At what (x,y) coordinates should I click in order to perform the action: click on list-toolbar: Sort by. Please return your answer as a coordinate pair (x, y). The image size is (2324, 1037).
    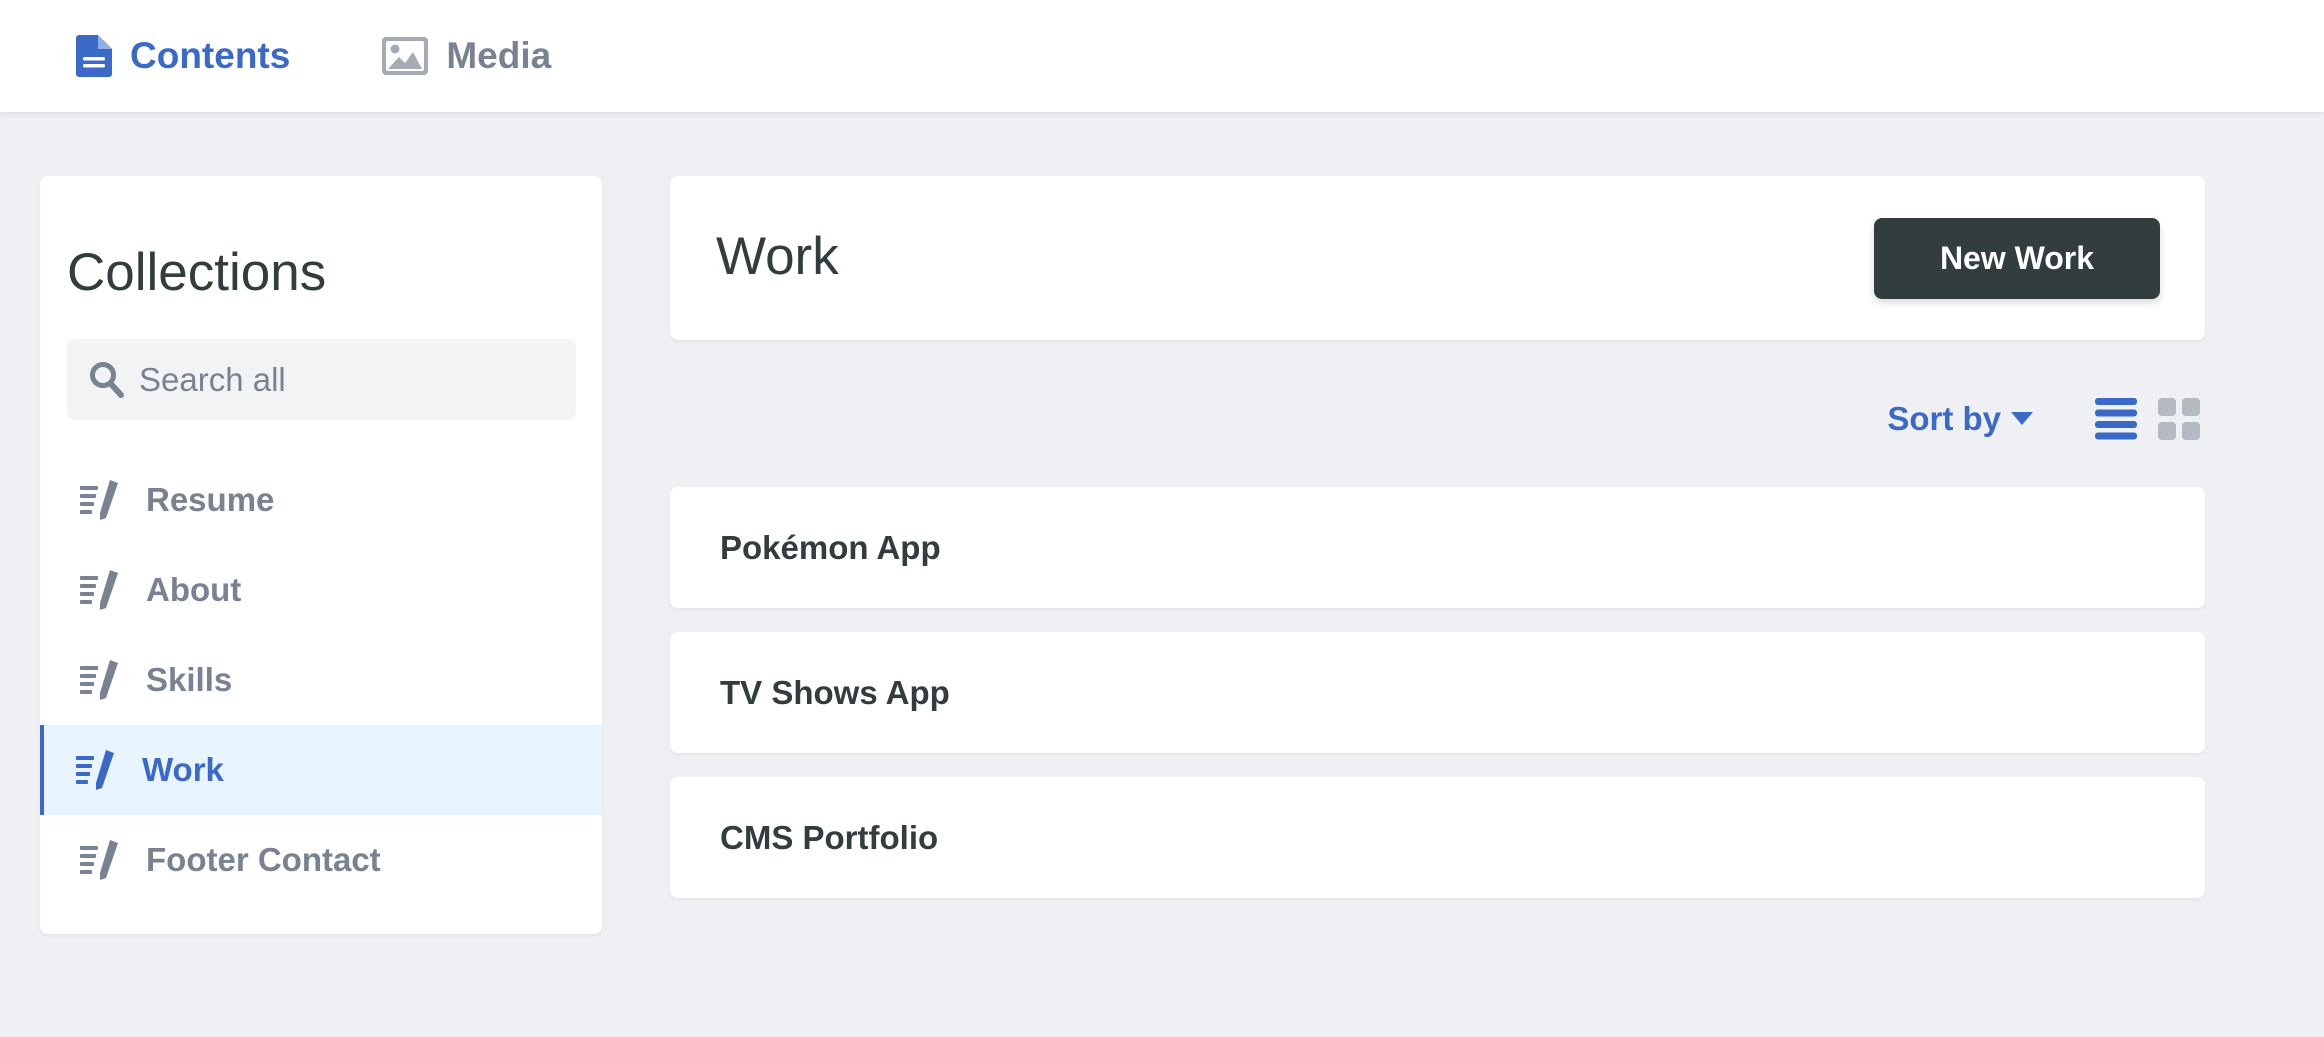
    Looking at the image, I should click on (1437, 421).